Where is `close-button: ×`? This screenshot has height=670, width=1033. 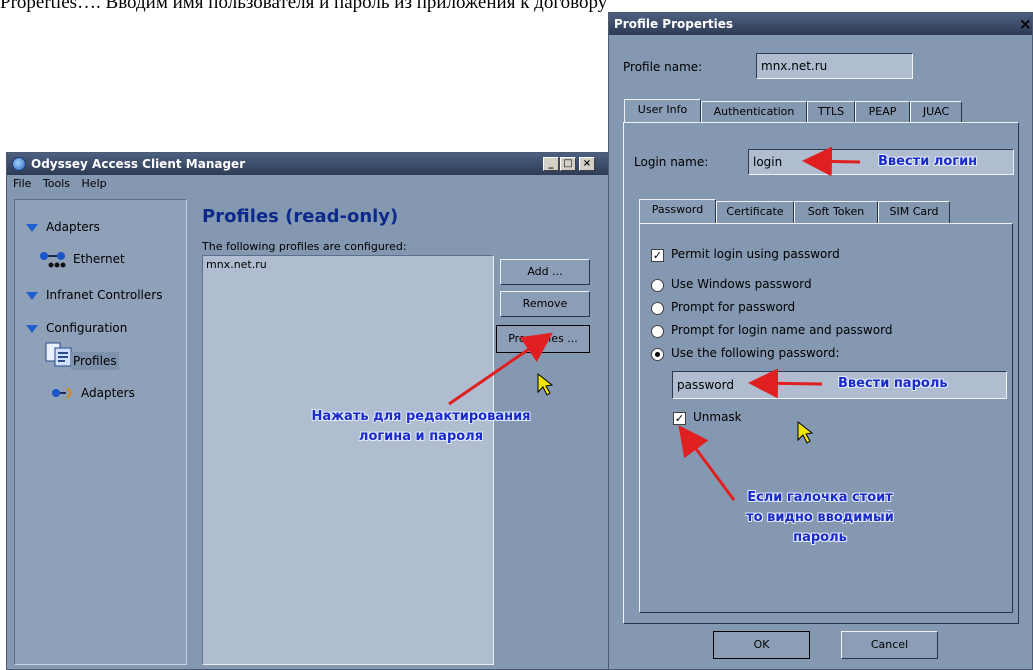 close-button: × is located at coordinates (587, 164).